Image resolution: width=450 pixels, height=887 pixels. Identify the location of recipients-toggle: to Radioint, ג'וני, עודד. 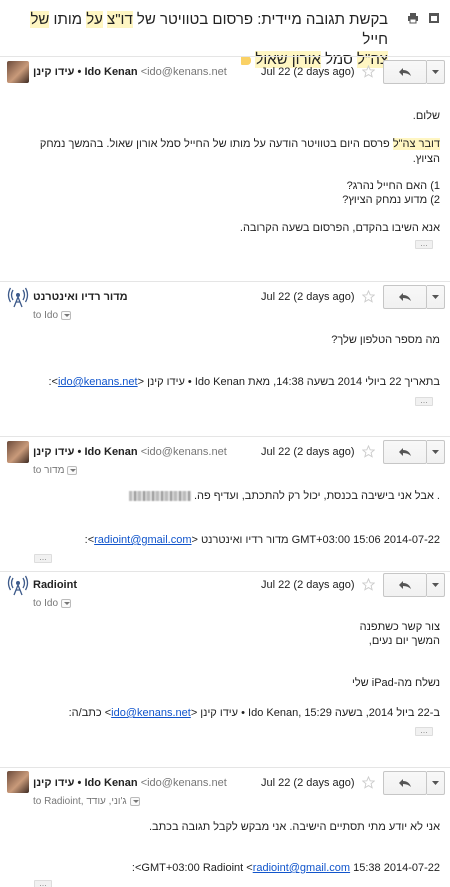
(86, 801).